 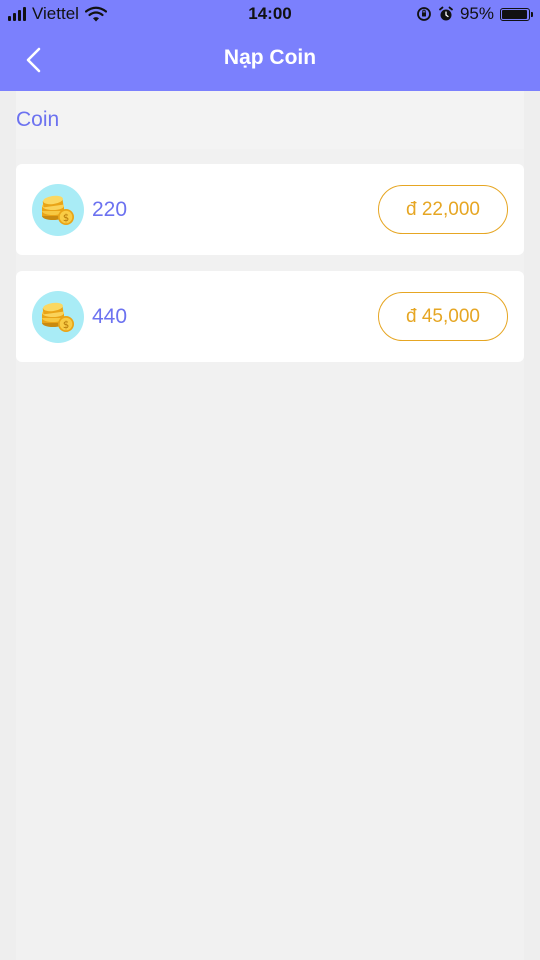 What do you see at coordinates (424, 14) in the screenshot?
I see `orientation-lock-icon` at bounding box center [424, 14].